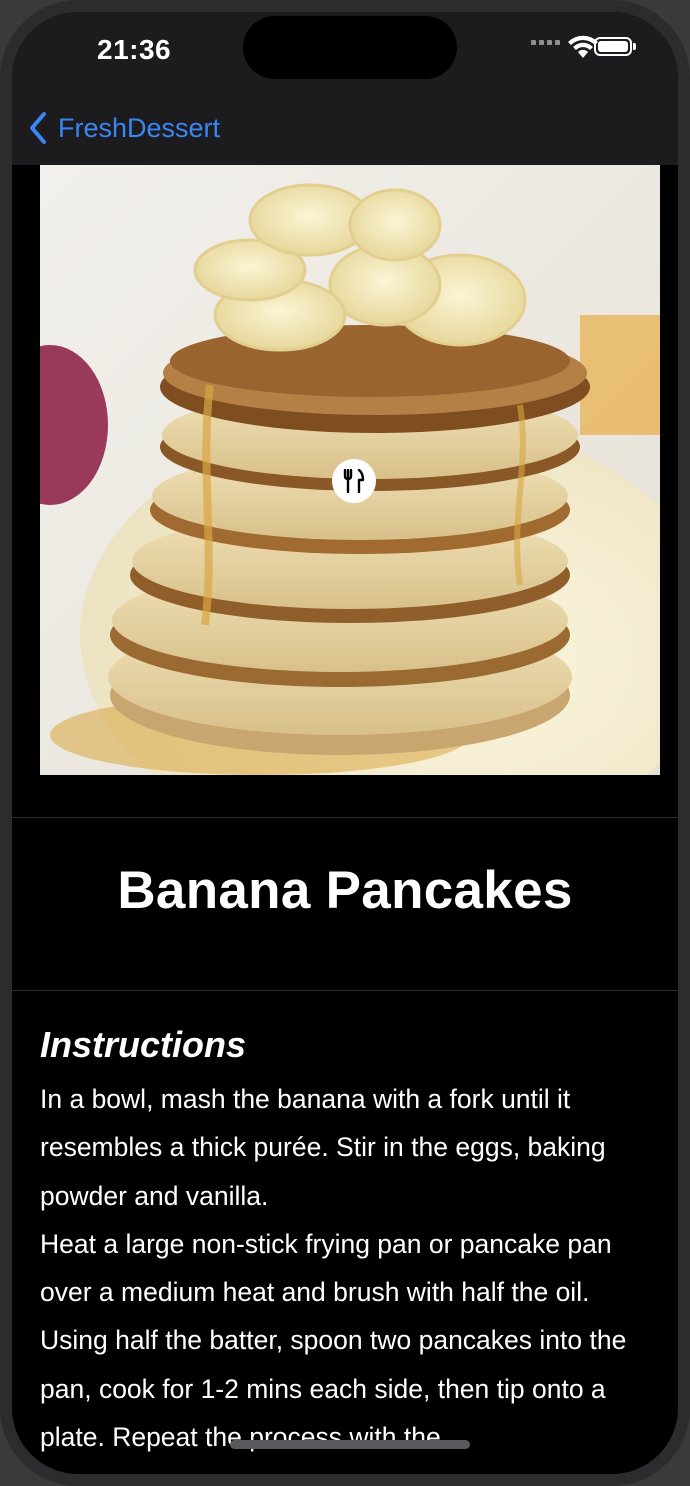  I want to click on fork-knife-icon, so click(354, 481).